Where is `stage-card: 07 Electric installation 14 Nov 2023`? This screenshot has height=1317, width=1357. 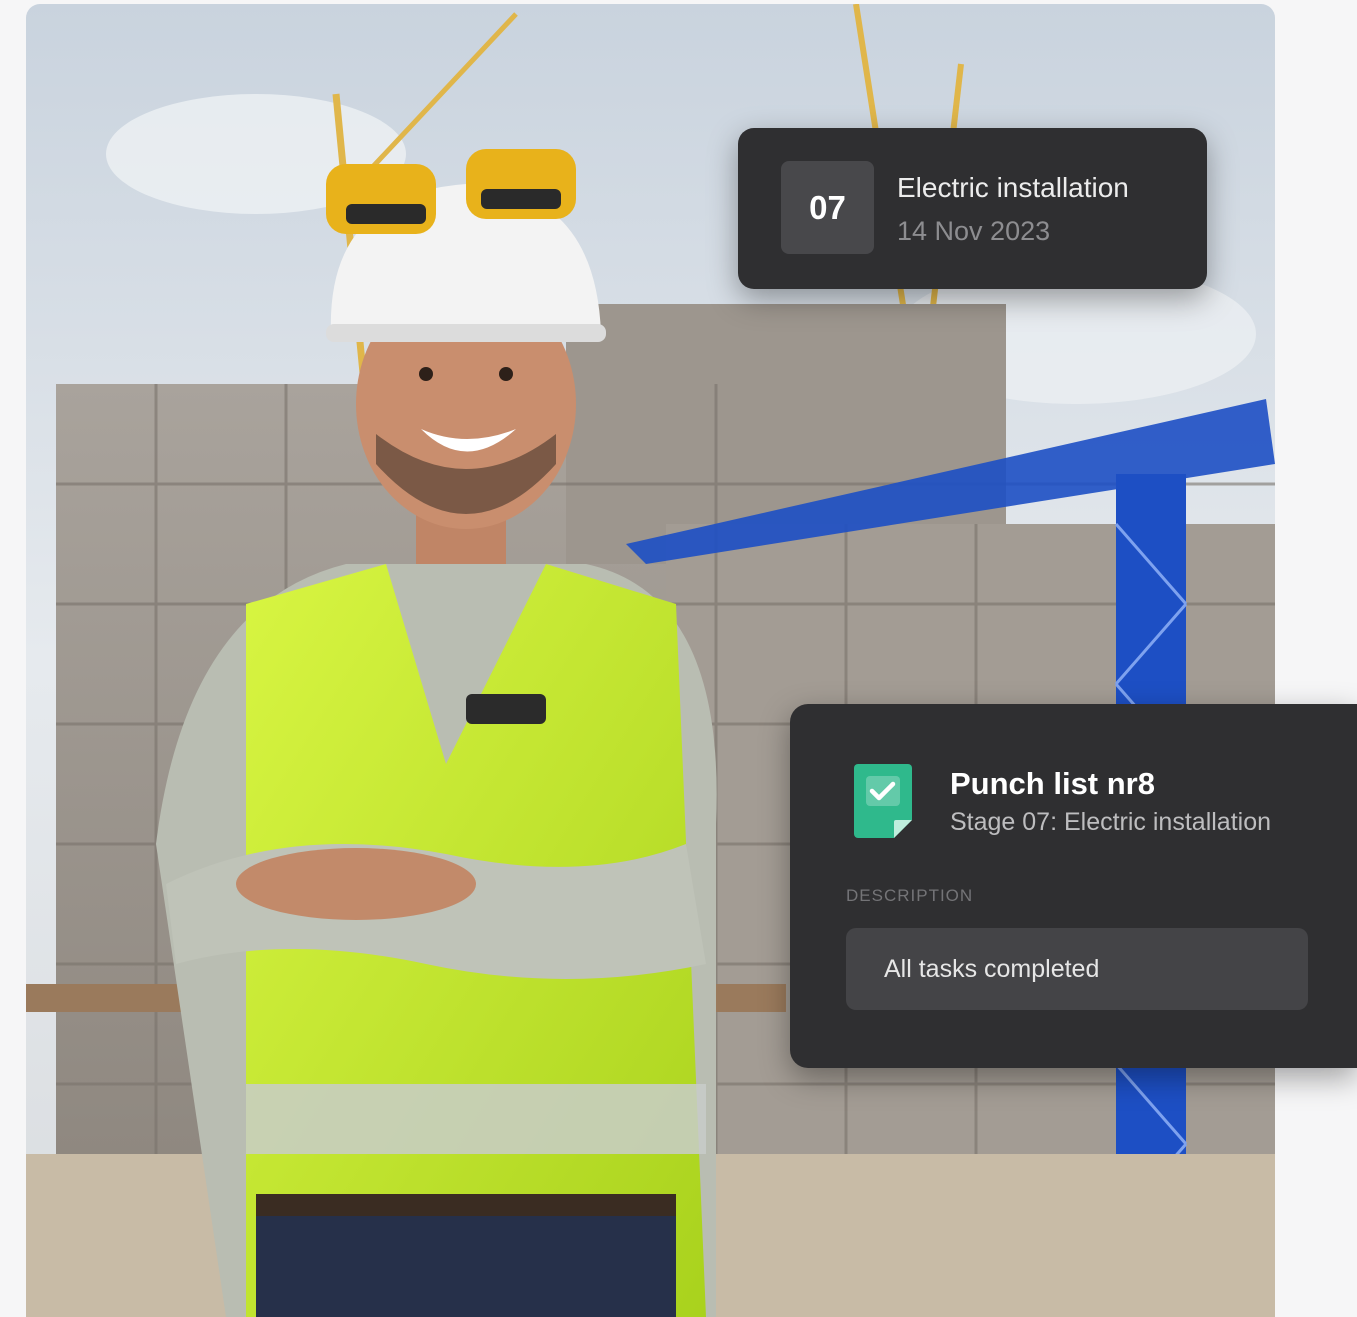
stage-card: 07 Electric installation 14 Nov 2023 is located at coordinates (972, 208).